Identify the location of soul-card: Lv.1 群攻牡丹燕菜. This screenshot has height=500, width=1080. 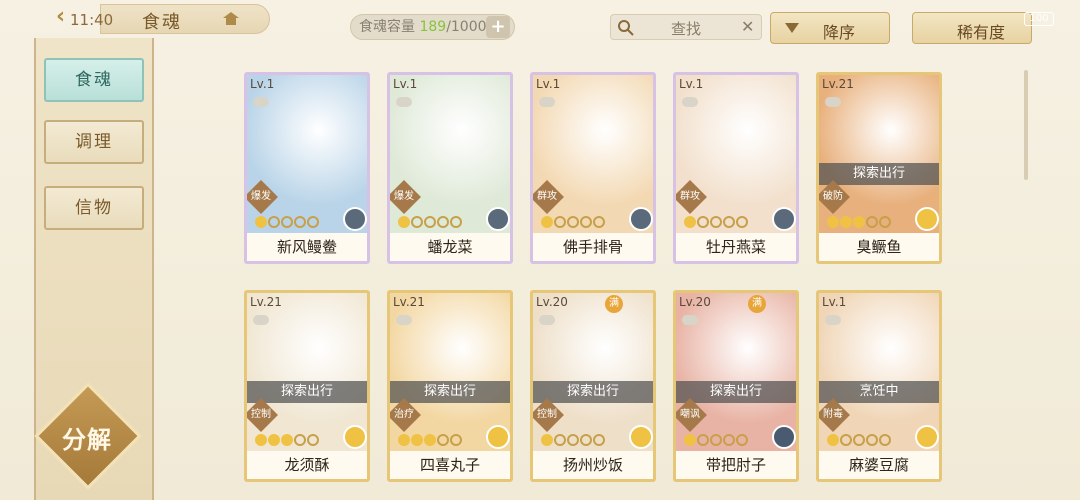
(736, 168).